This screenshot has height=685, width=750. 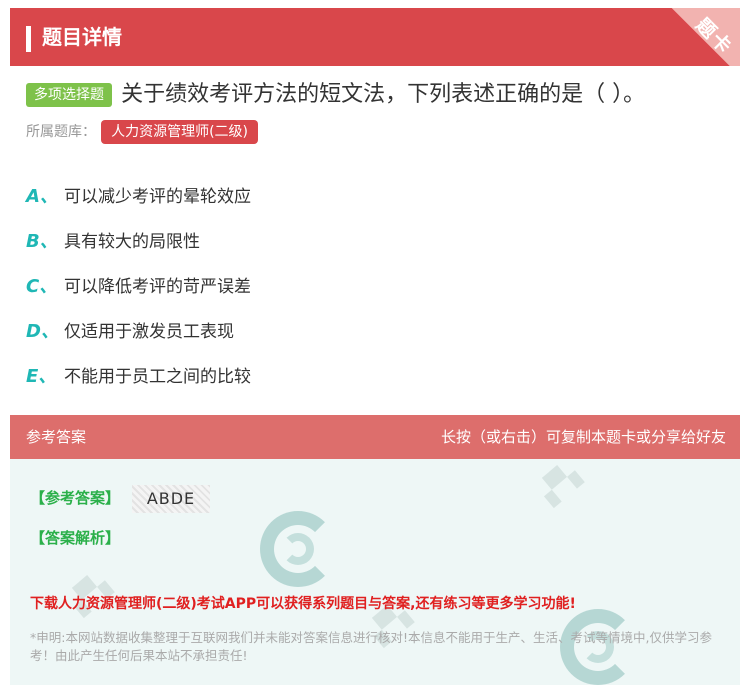 What do you see at coordinates (42, 286) in the screenshot?
I see `option-letter: C、` at bounding box center [42, 286].